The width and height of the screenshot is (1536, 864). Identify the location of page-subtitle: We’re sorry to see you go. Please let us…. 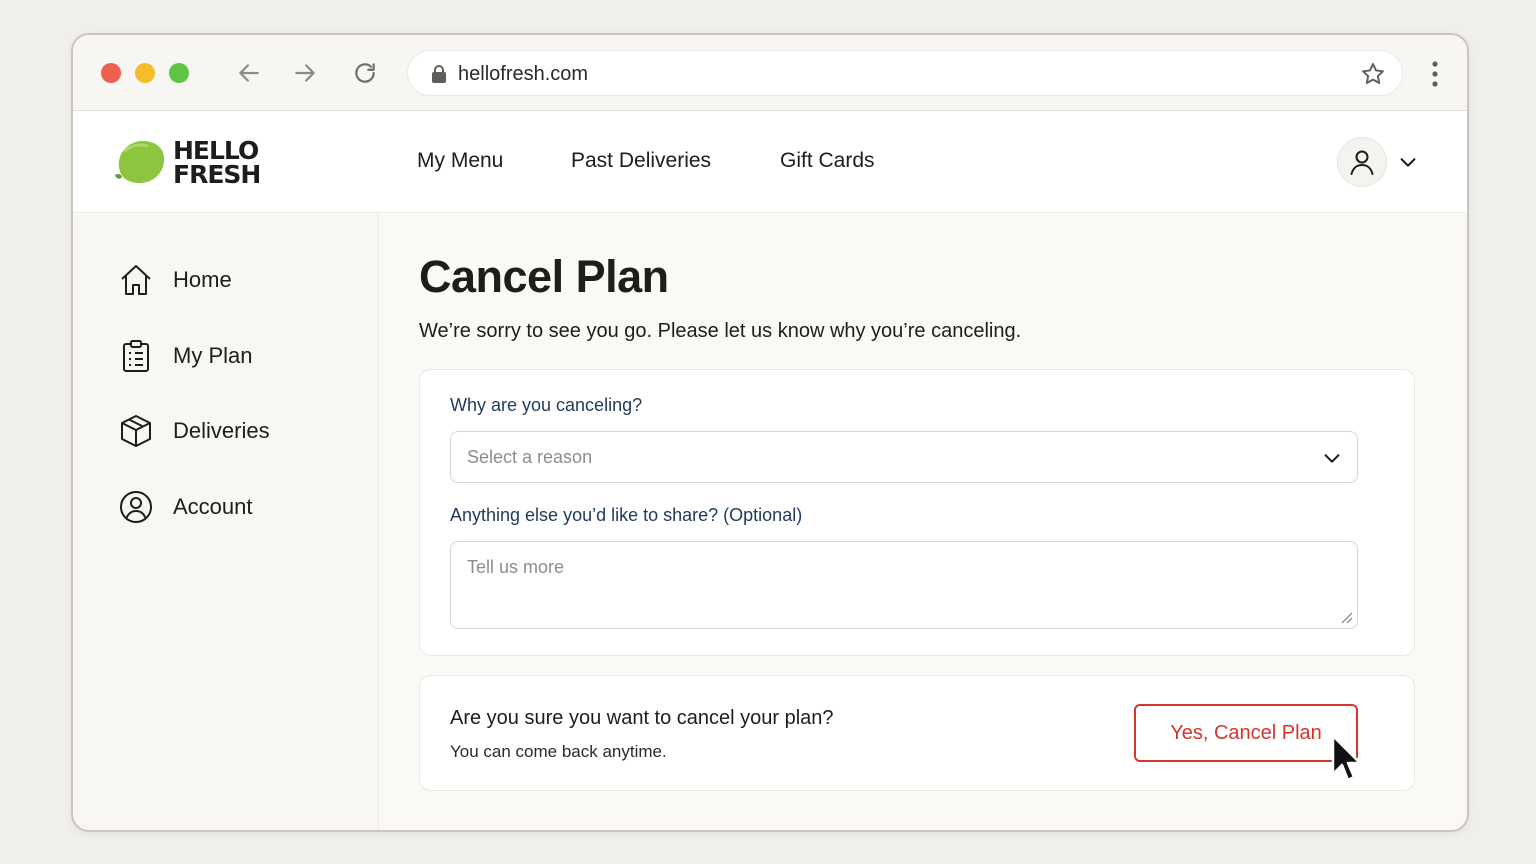
(720, 331).